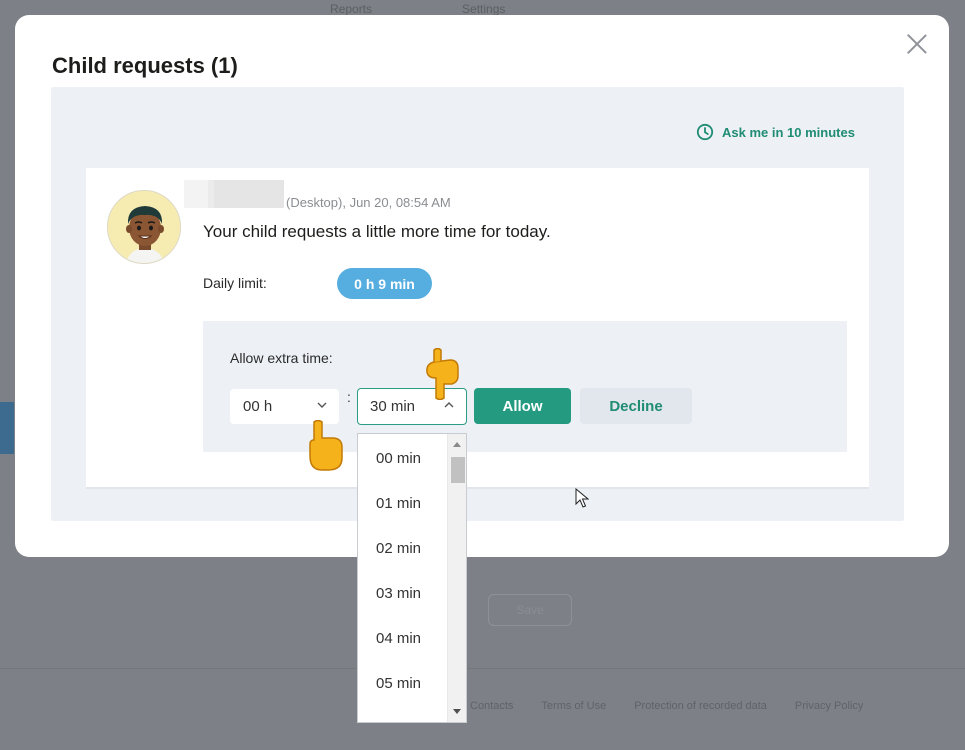 This screenshot has width=965, height=750. I want to click on minutes-option: 01 min, so click(403, 503).